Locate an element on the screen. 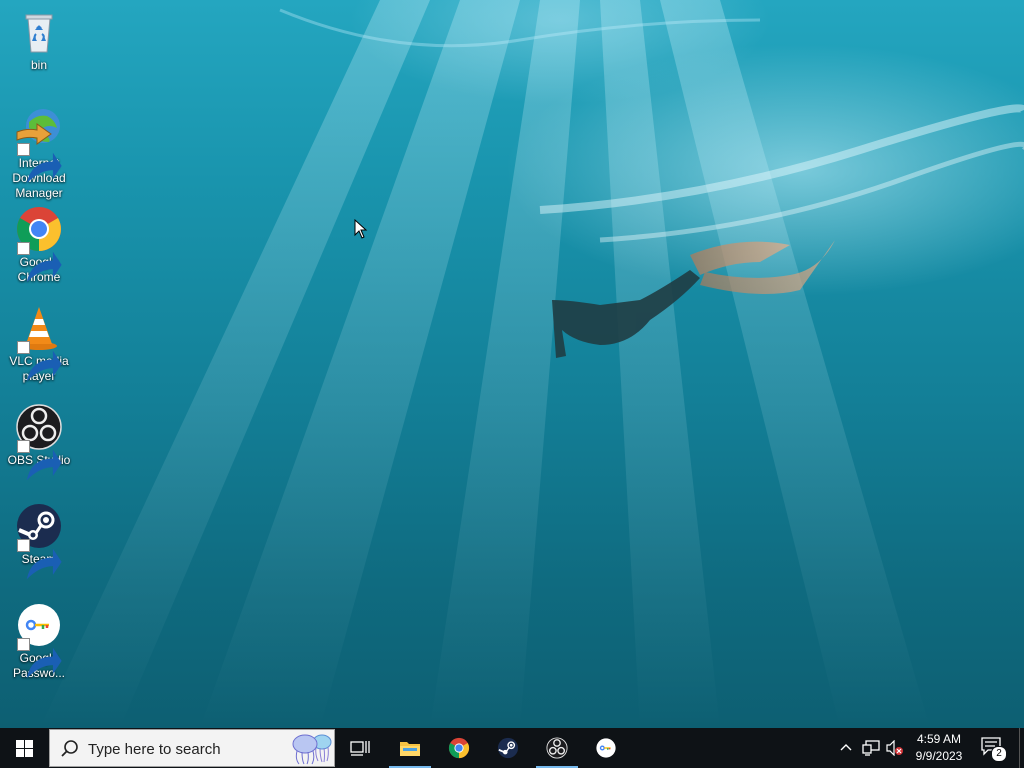  windows-logo-icon is located at coordinates (24, 748).